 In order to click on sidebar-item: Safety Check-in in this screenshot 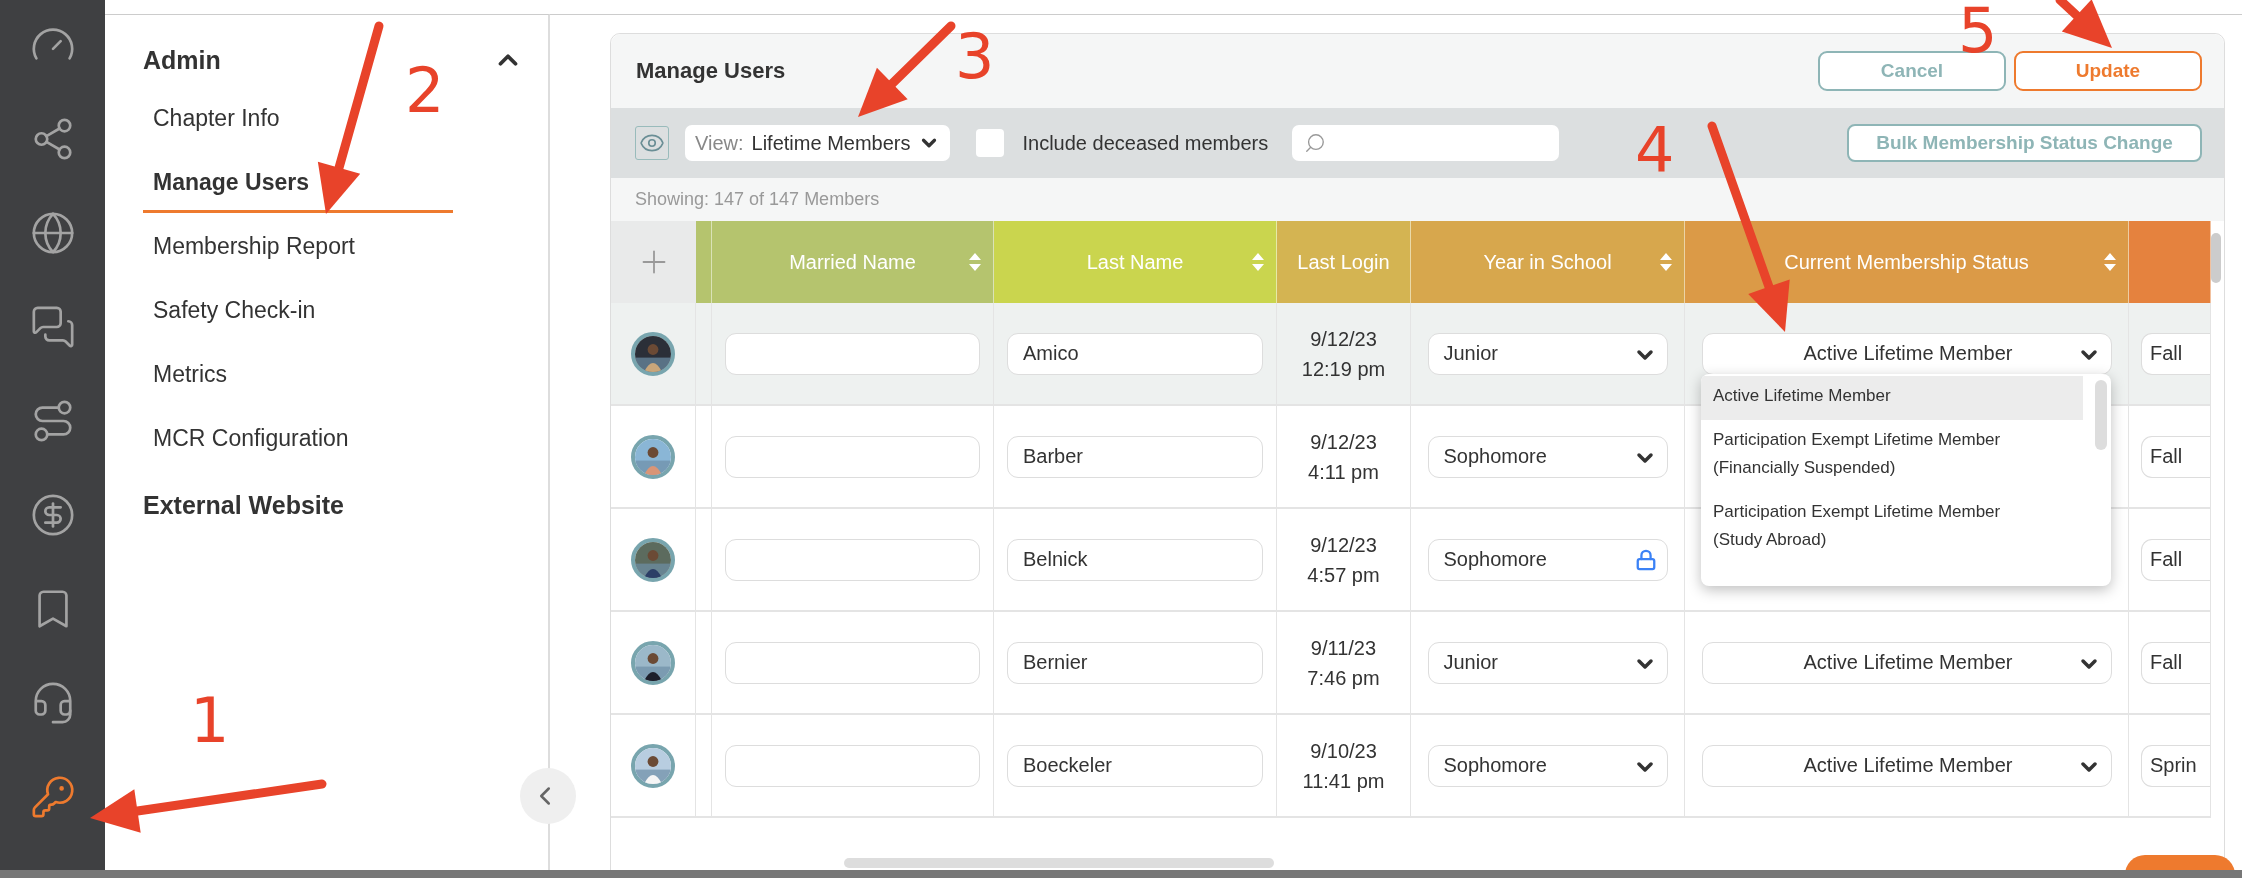, I will do `click(298, 313)`.